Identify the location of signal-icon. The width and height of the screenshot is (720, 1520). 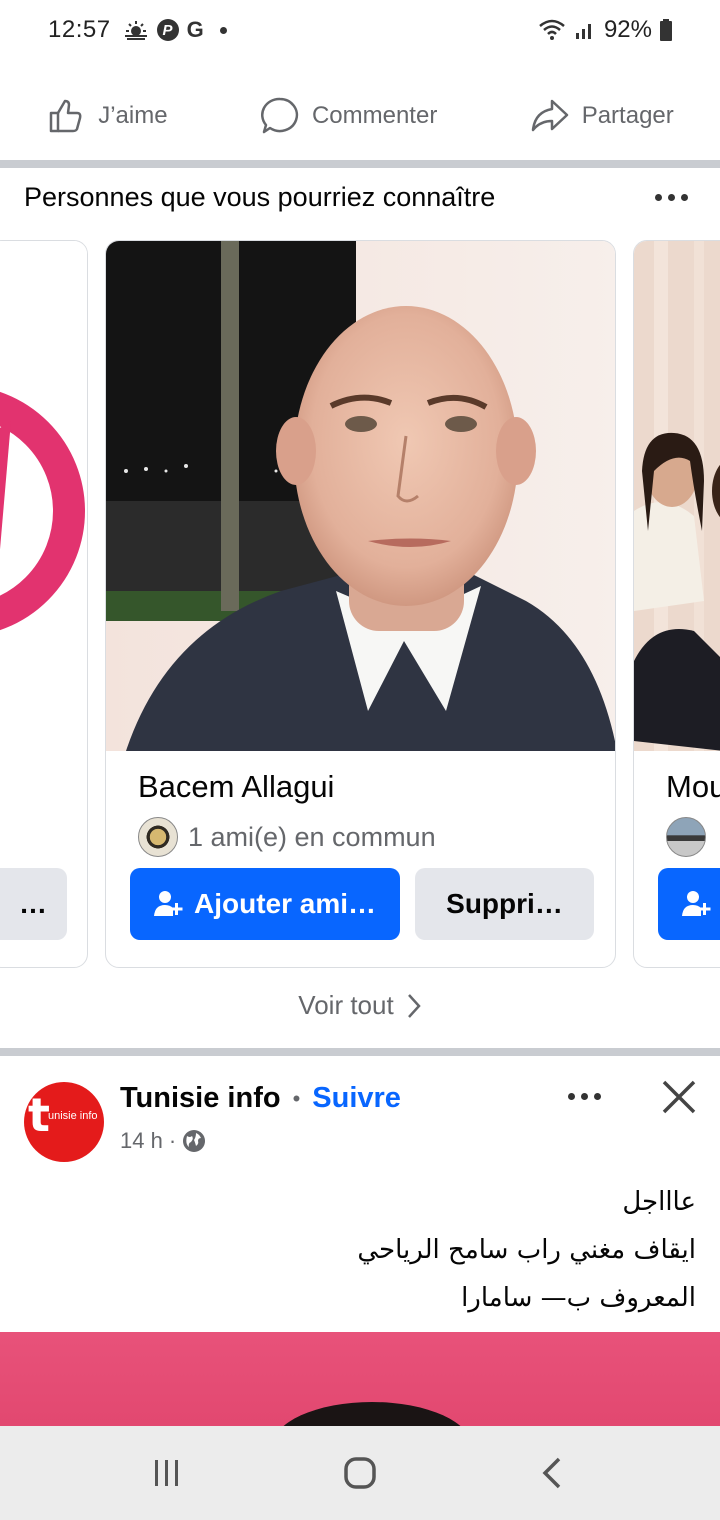
(583, 31).